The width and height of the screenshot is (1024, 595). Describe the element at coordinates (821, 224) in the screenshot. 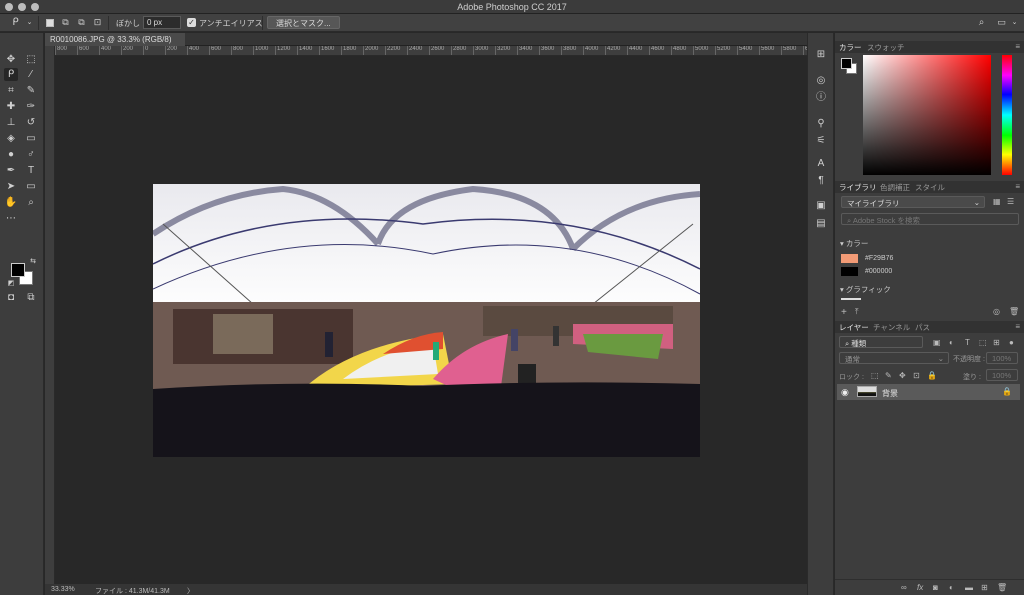

I see `styles-panel-icon: ▤` at that location.